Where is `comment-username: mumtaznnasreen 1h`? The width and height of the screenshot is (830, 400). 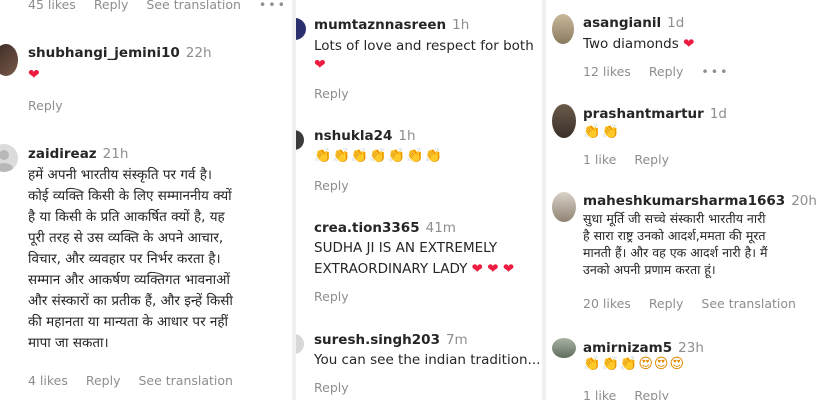 comment-username: mumtaznnasreen 1h is located at coordinates (391, 25).